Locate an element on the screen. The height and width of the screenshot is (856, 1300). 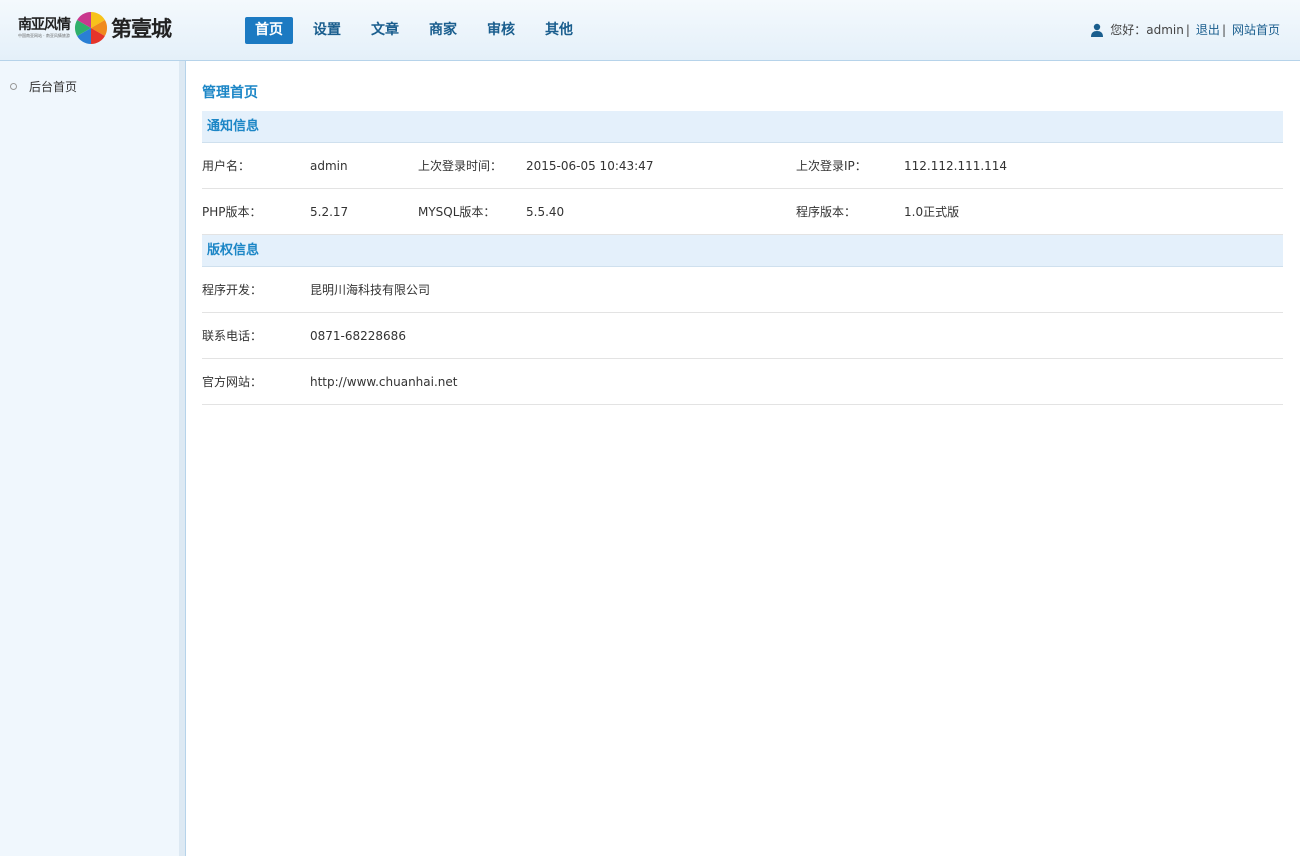
sidebar-item-admin-home: 后台首页 is located at coordinates (43, 86).